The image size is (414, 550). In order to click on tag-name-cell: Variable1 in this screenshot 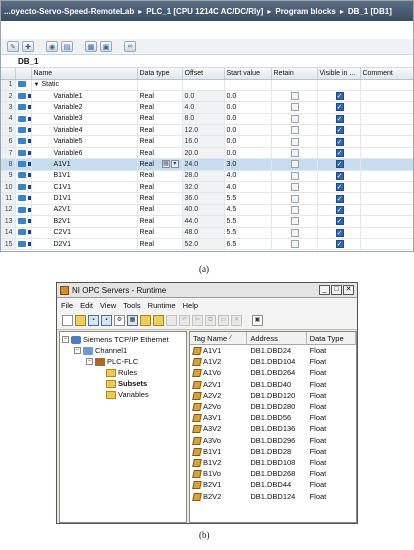, I will do `click(84, 96)`.